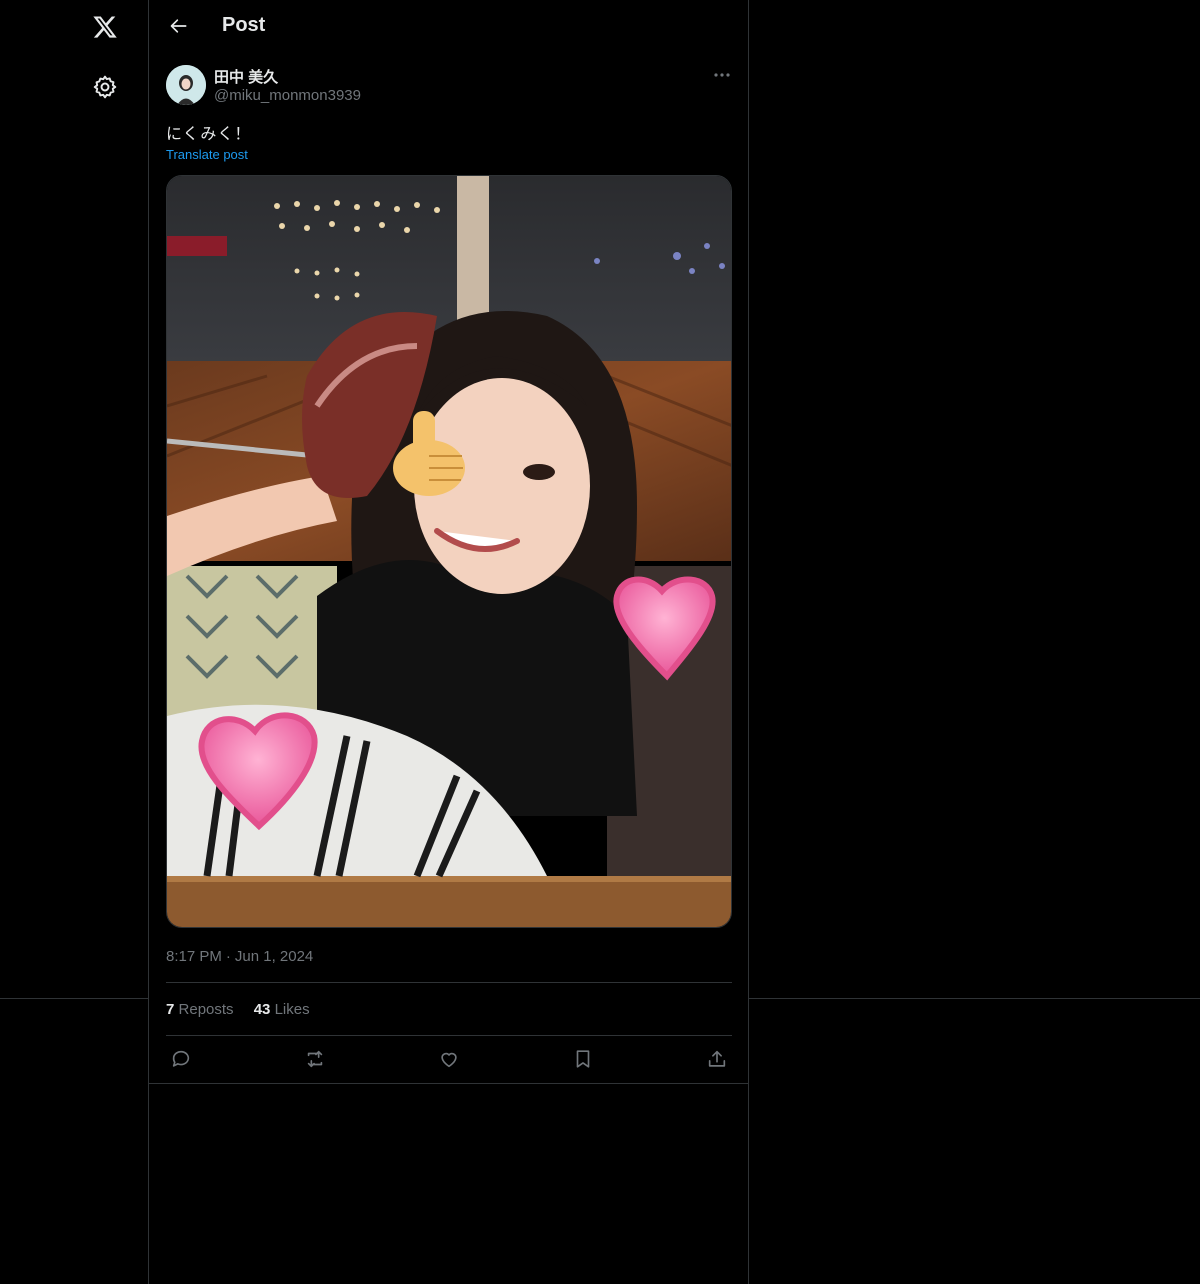 This screenshot has width=1200, height=1284. What do you see at coordinates (717, 1059) in the screenshot?
I see `share-icon` at bounding box center [717, 1059].